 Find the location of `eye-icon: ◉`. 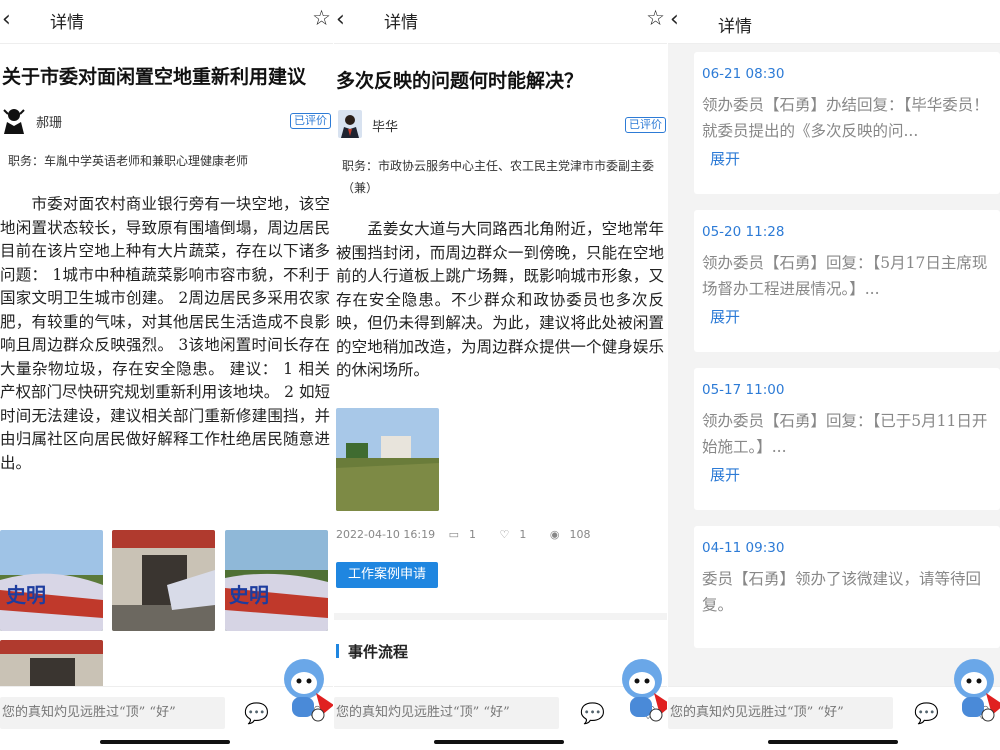

eye-icon: ◉ is located at coordinates (554, 534).